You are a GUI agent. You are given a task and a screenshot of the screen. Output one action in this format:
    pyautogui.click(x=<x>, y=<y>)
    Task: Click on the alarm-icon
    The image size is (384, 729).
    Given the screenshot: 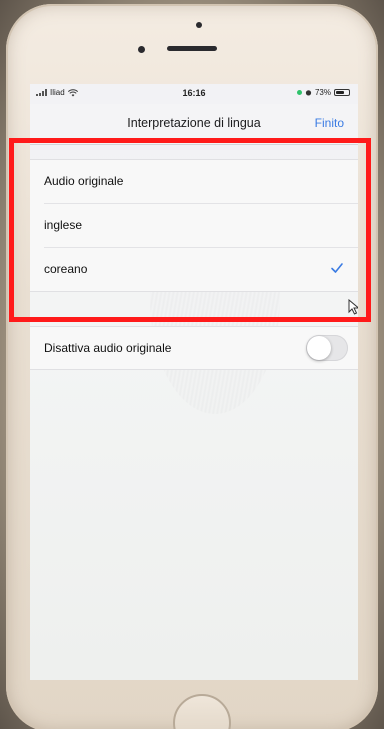 What is the action you would take?
    pyautogui.click(x=308, y=93)
    